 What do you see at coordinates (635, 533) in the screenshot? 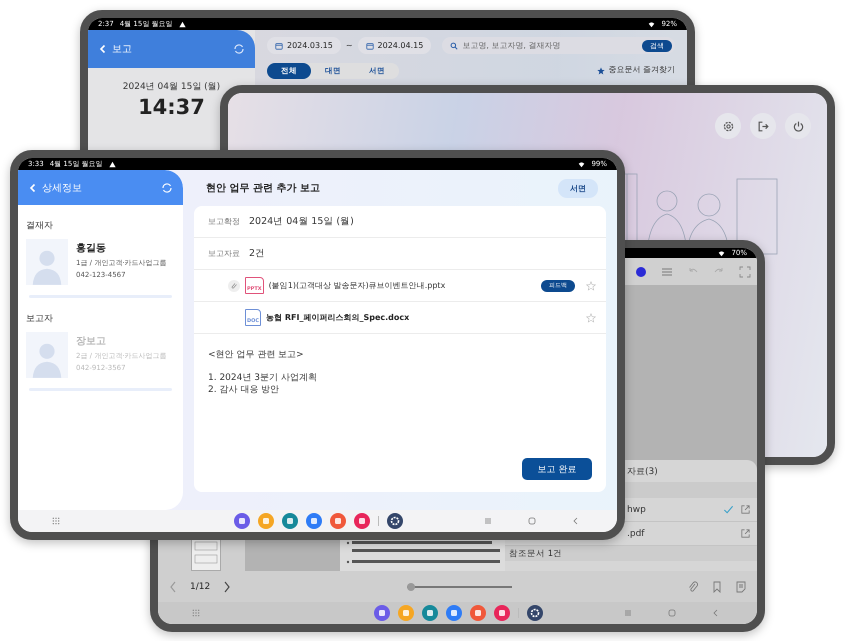
I see `attachment-name: .pdf` at bounding box center [635, 533].